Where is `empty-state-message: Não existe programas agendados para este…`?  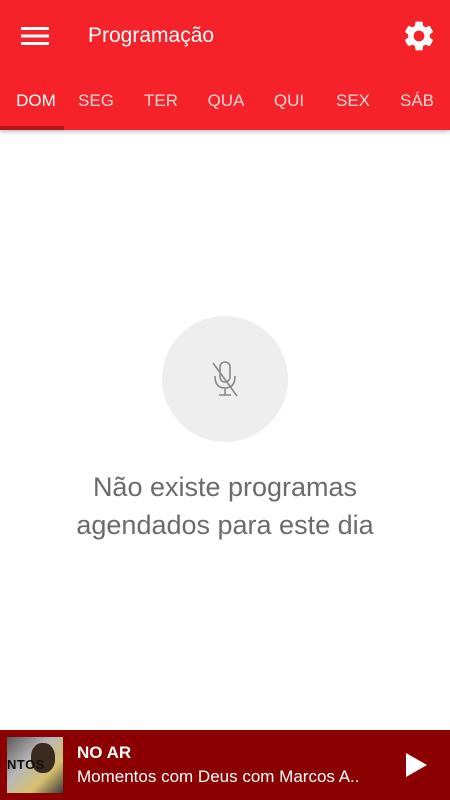 empty-state-message: Não existe programas agendados para este… is located at coordinates (225, 506).